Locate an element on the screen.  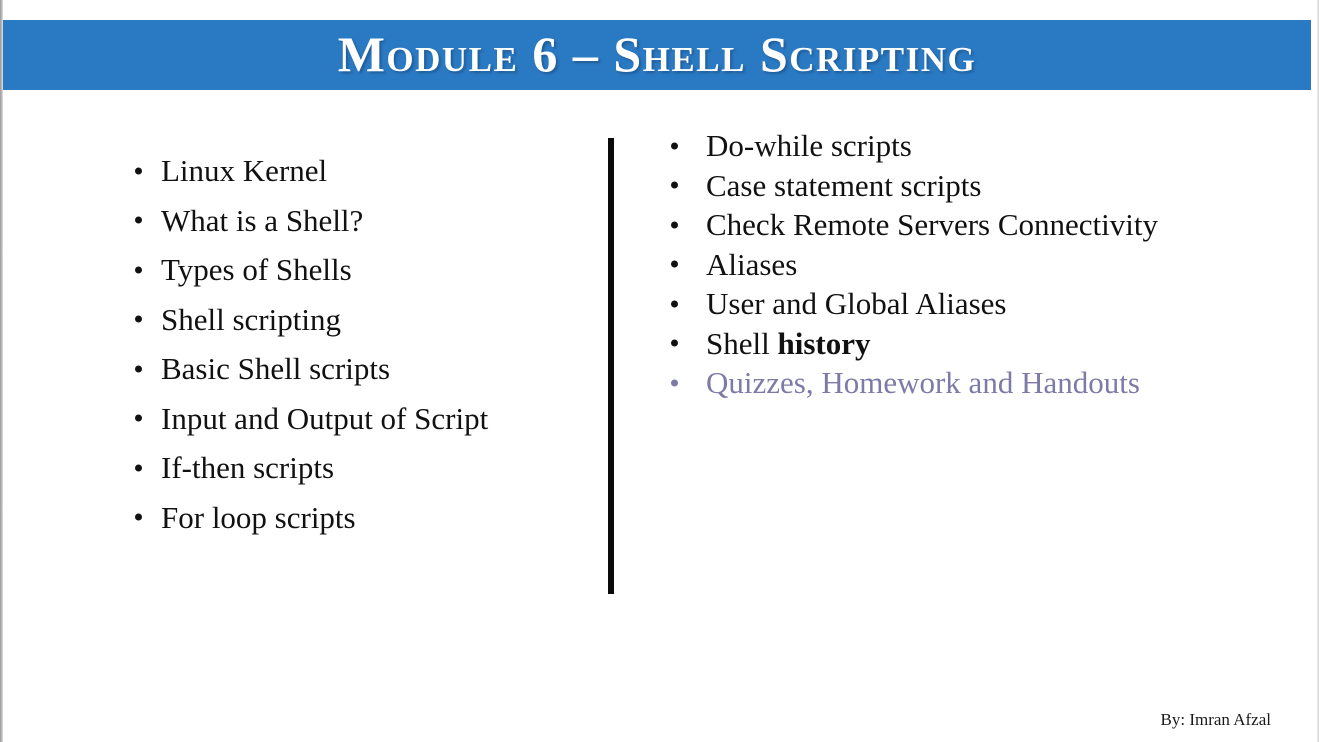
list-item-label: Quizzes, Homework and Handouts is located at coordinates (923, 382).